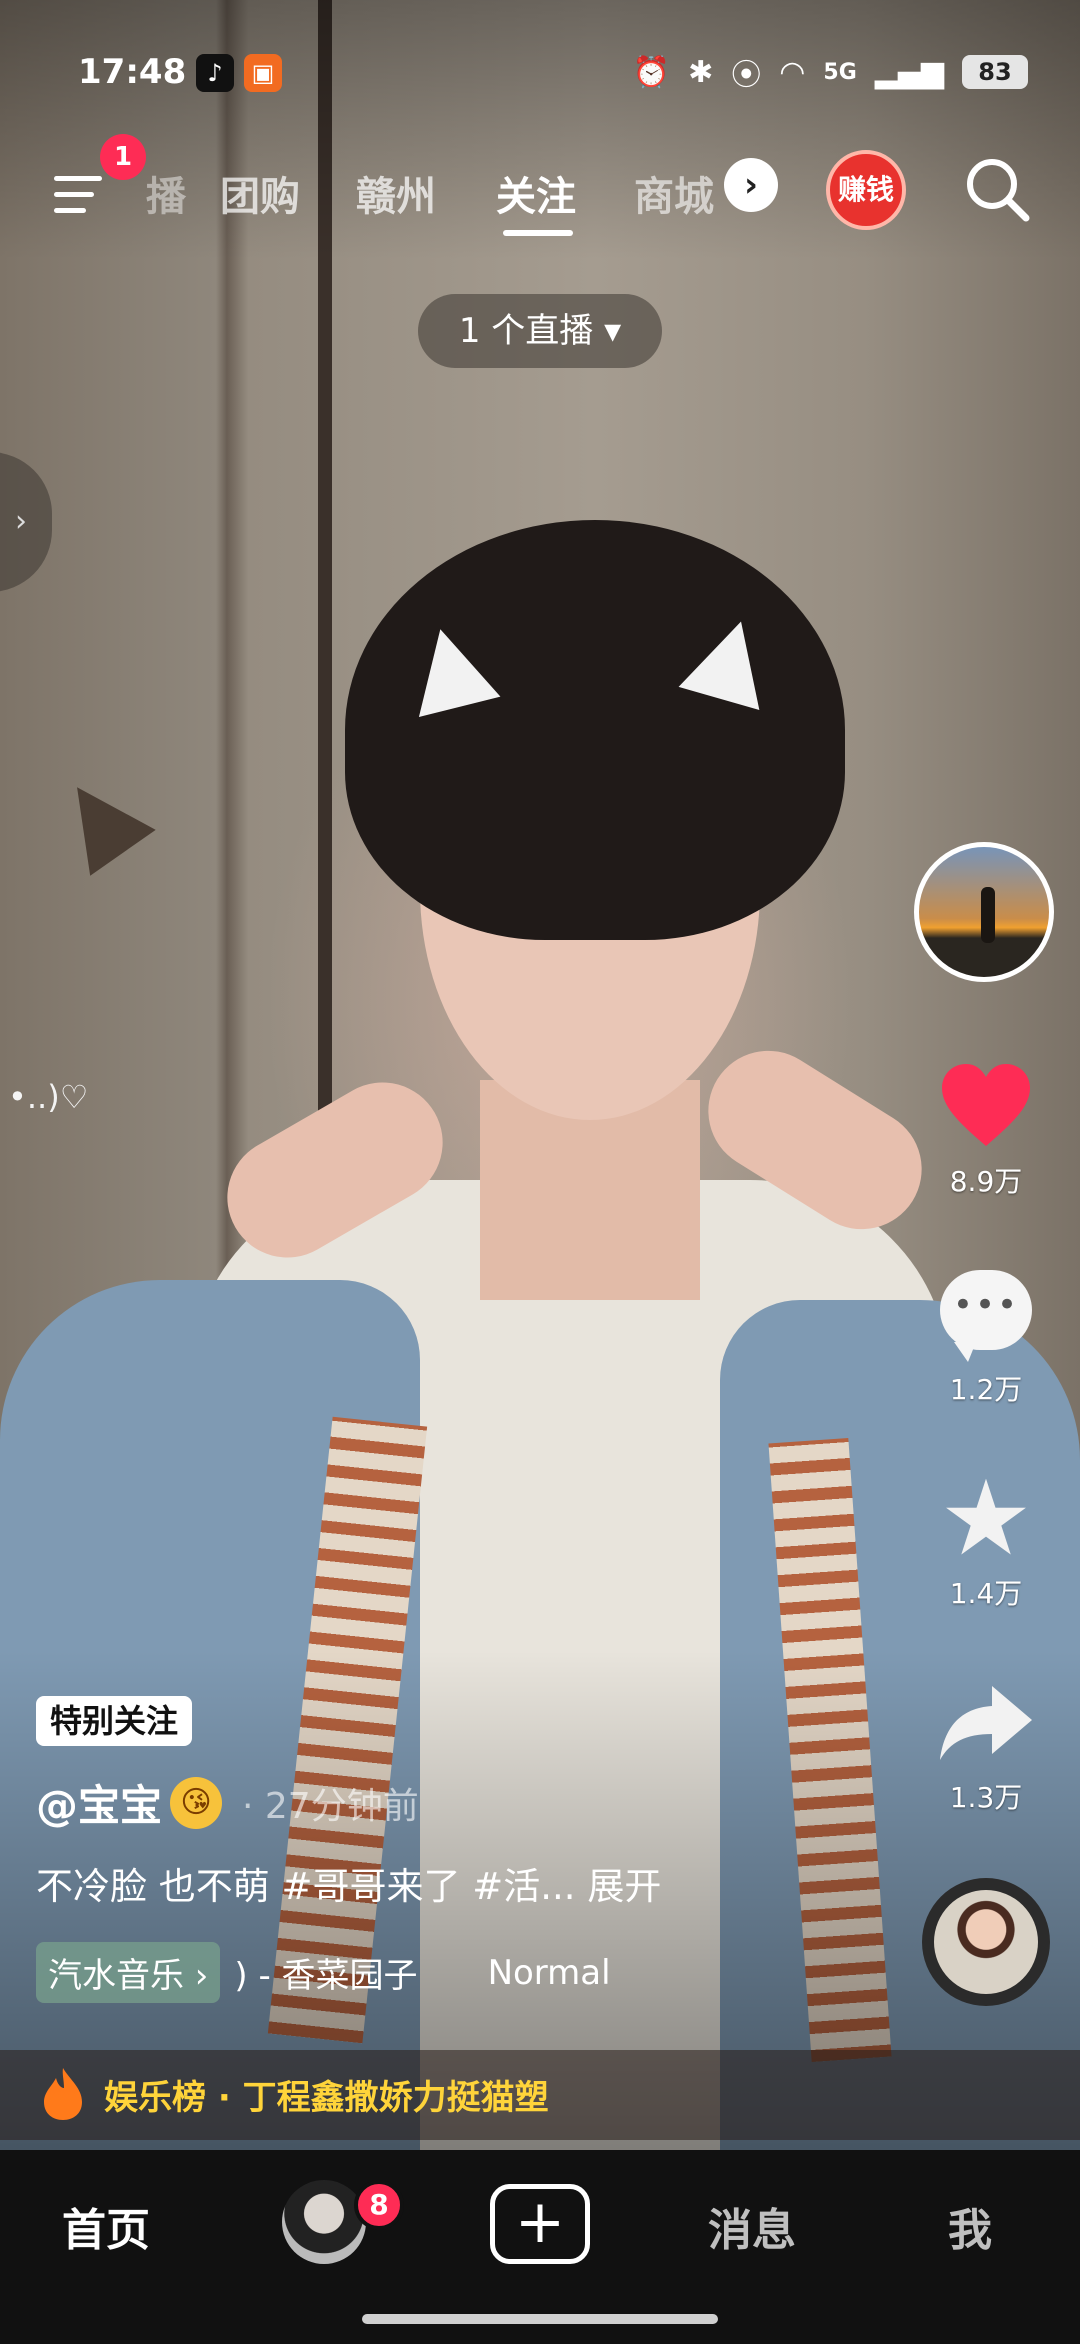 This screenshot has width=1080, height=2344. What do you see at coordinates (132, 72) in the screenshot?
I see `status-time: 17:48` at bounding box center [132, 72].